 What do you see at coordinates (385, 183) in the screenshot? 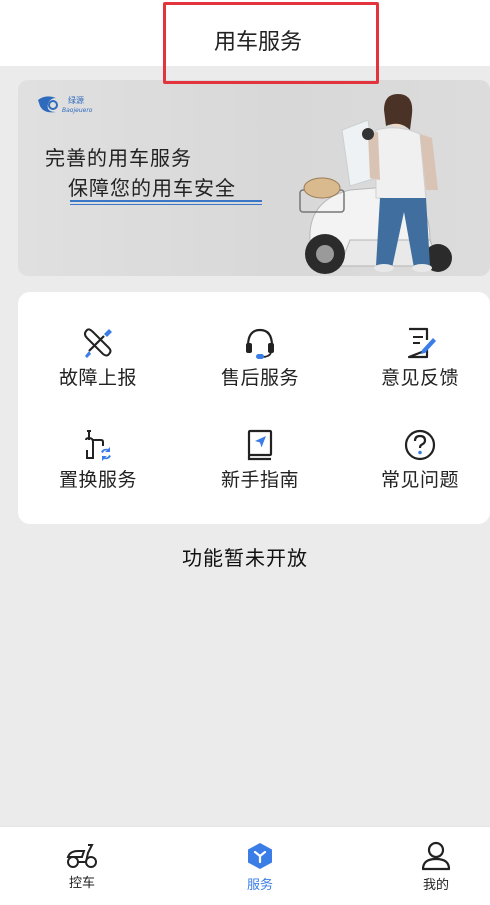
I see `scooter-rider-image` at bounding box center [385, 183].